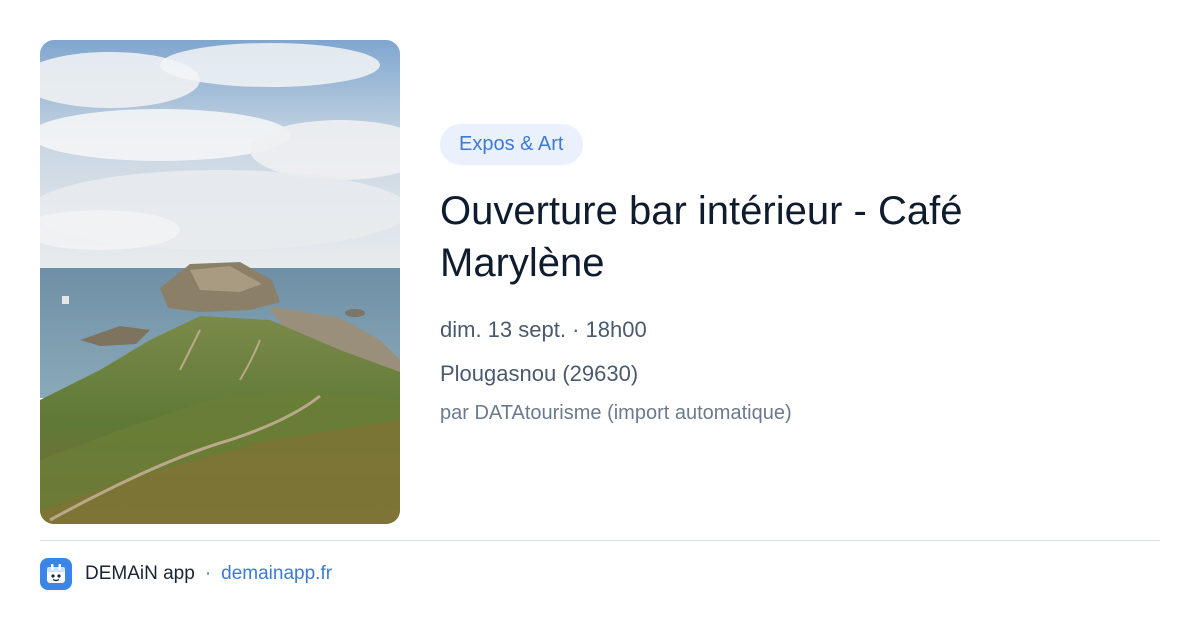  What do you see at coordinates (511, 144) in the screenshot?
I see `category-tag: Expos & Art` at bounding box center [511, 144].